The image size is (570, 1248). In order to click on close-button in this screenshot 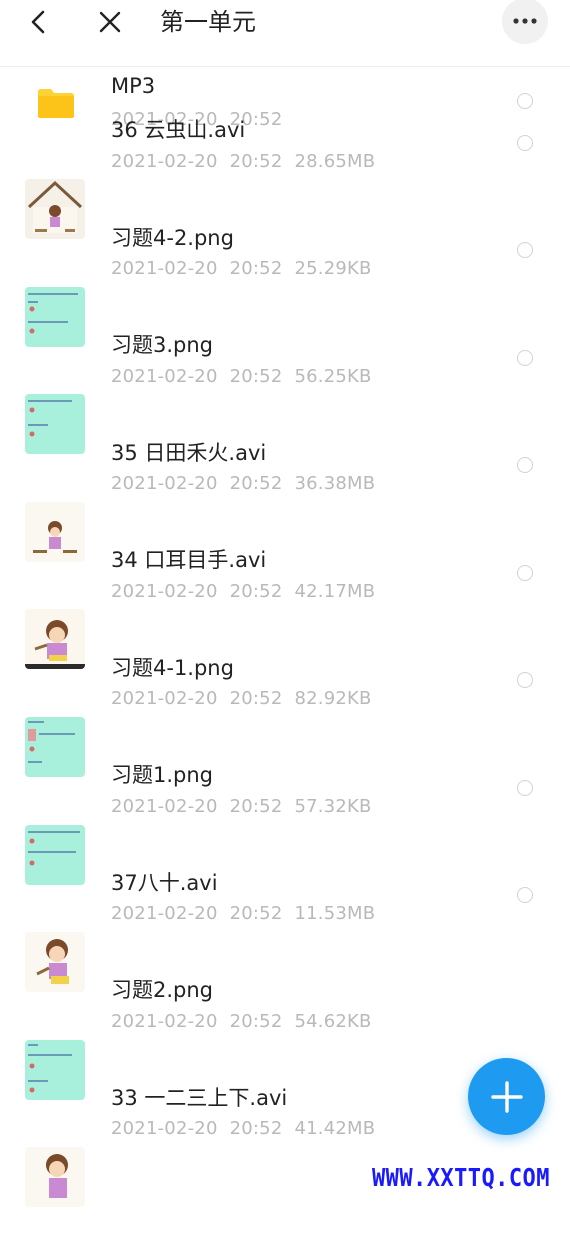, I will do `click(110, 22)`.